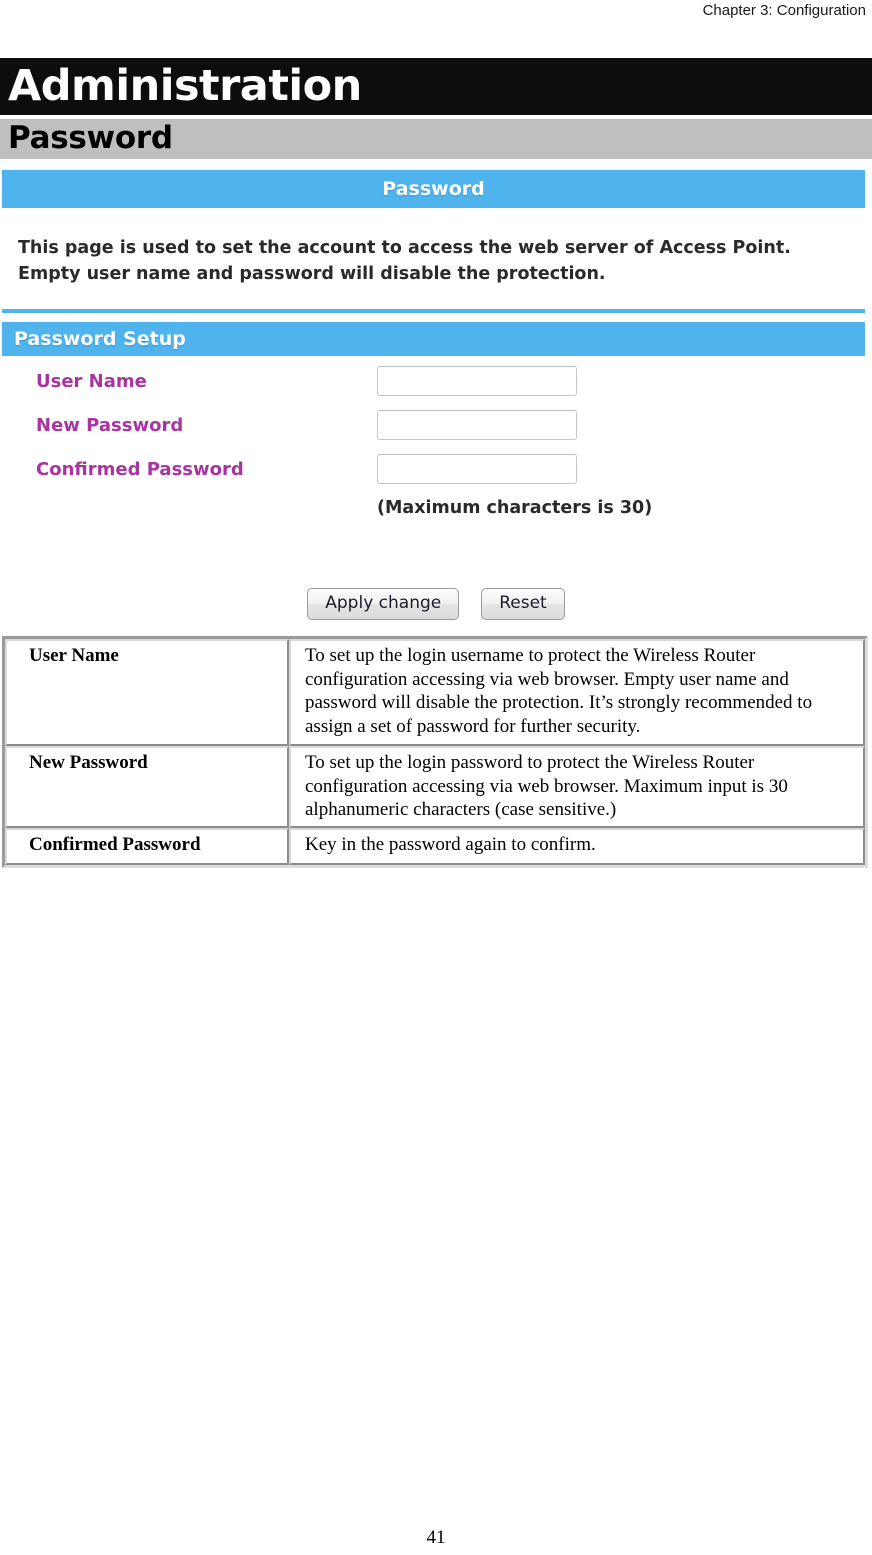 The height and width of the screenshot is (1555, 872). What do you see at coordinates (515, 508) in the screenshot?
I see `max-characters-hint: (Maximum characters is 30)` at bounding box center [515, 508].